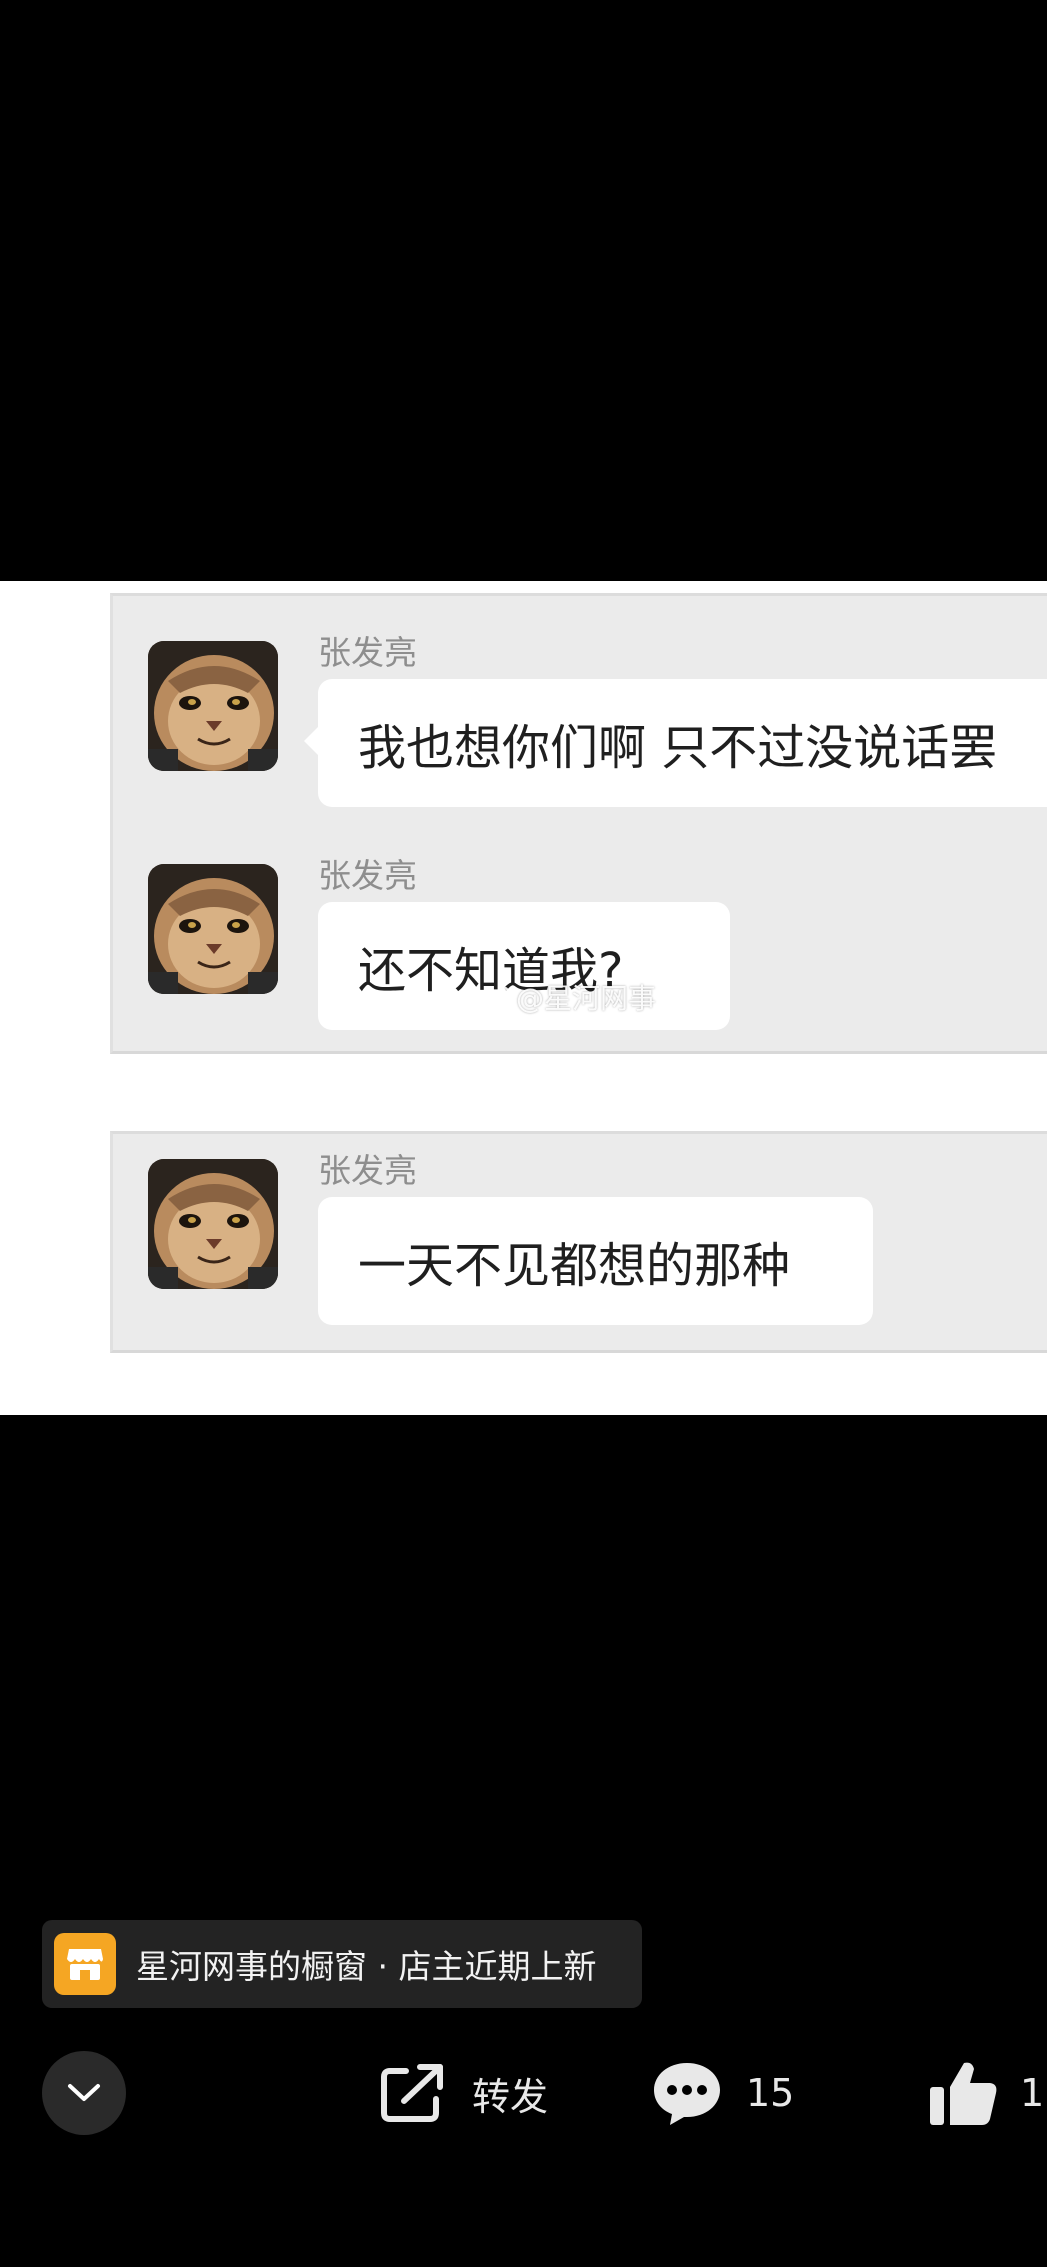 The width and height of the screenshot is (1047, 2267). Describe the element at coordinates (595, 1261) in the screenshot. I see `message-bubble: 一天不见都想的那种` at that location.